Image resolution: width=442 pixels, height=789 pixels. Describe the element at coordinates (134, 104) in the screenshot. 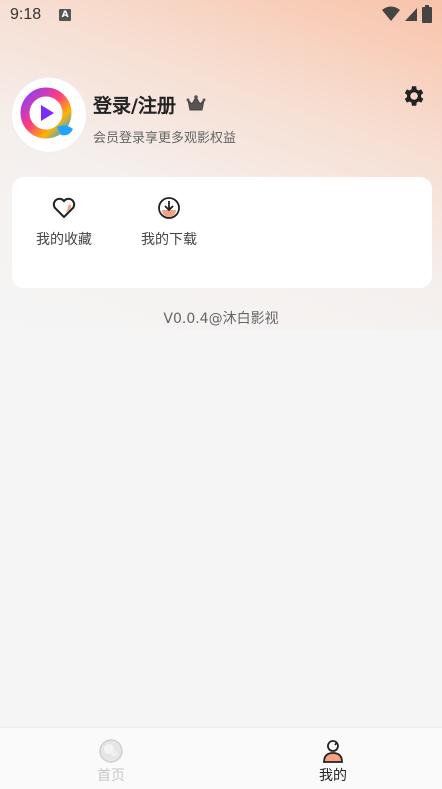

I see `login-register-link: 登录/注册` at that location.